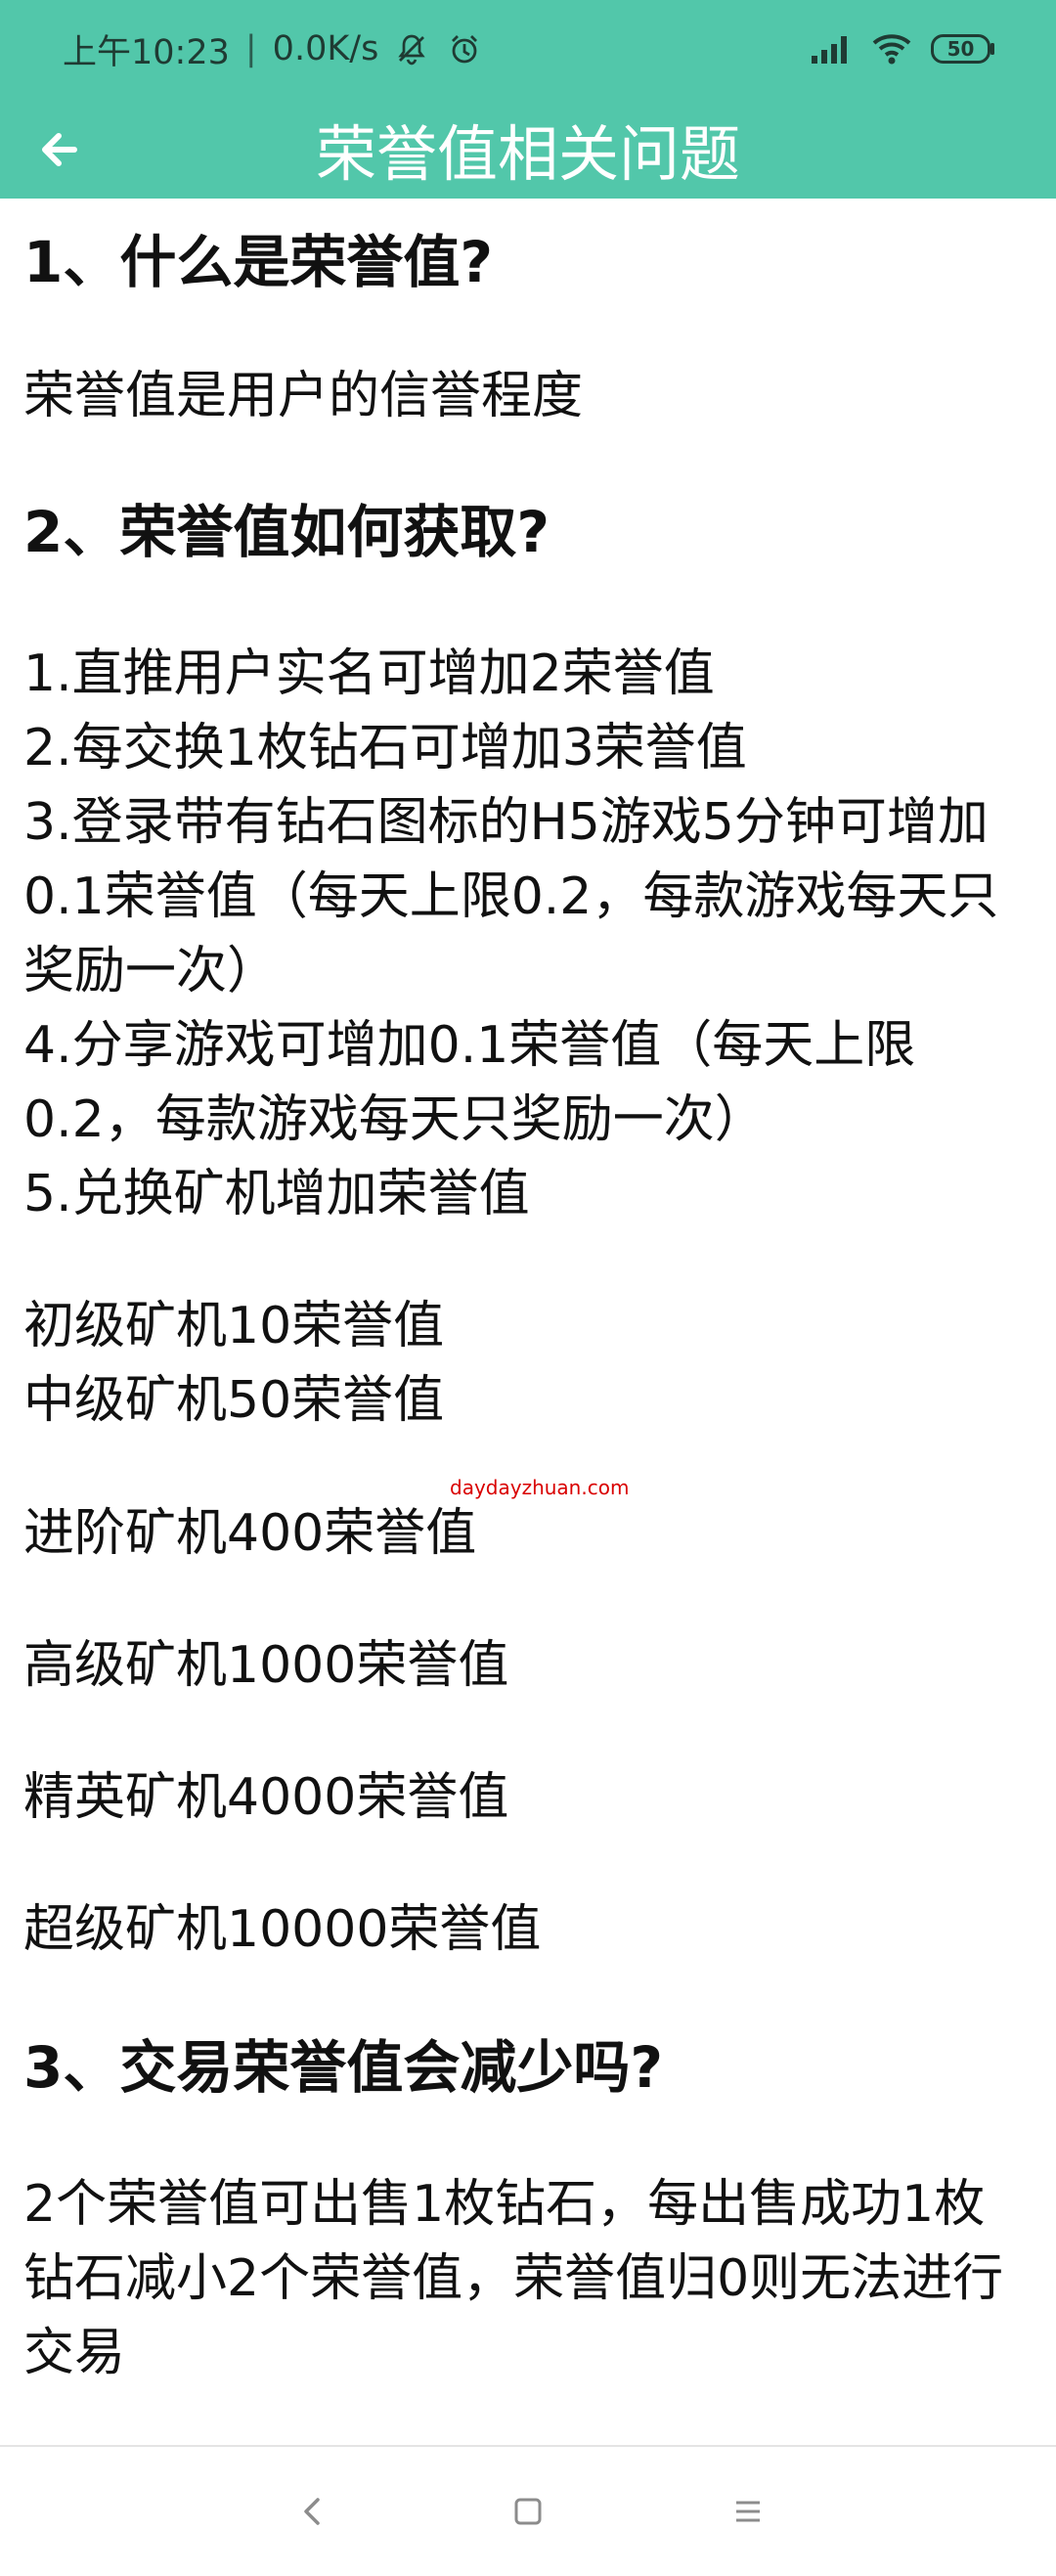 The width and height of the screenshot is (1056, 2576). What do you see at coordinates (234, 1326) in the screenshot?
I see `miner-1: 初级矿机10荣誉值` at bounding box center [234, 1326].